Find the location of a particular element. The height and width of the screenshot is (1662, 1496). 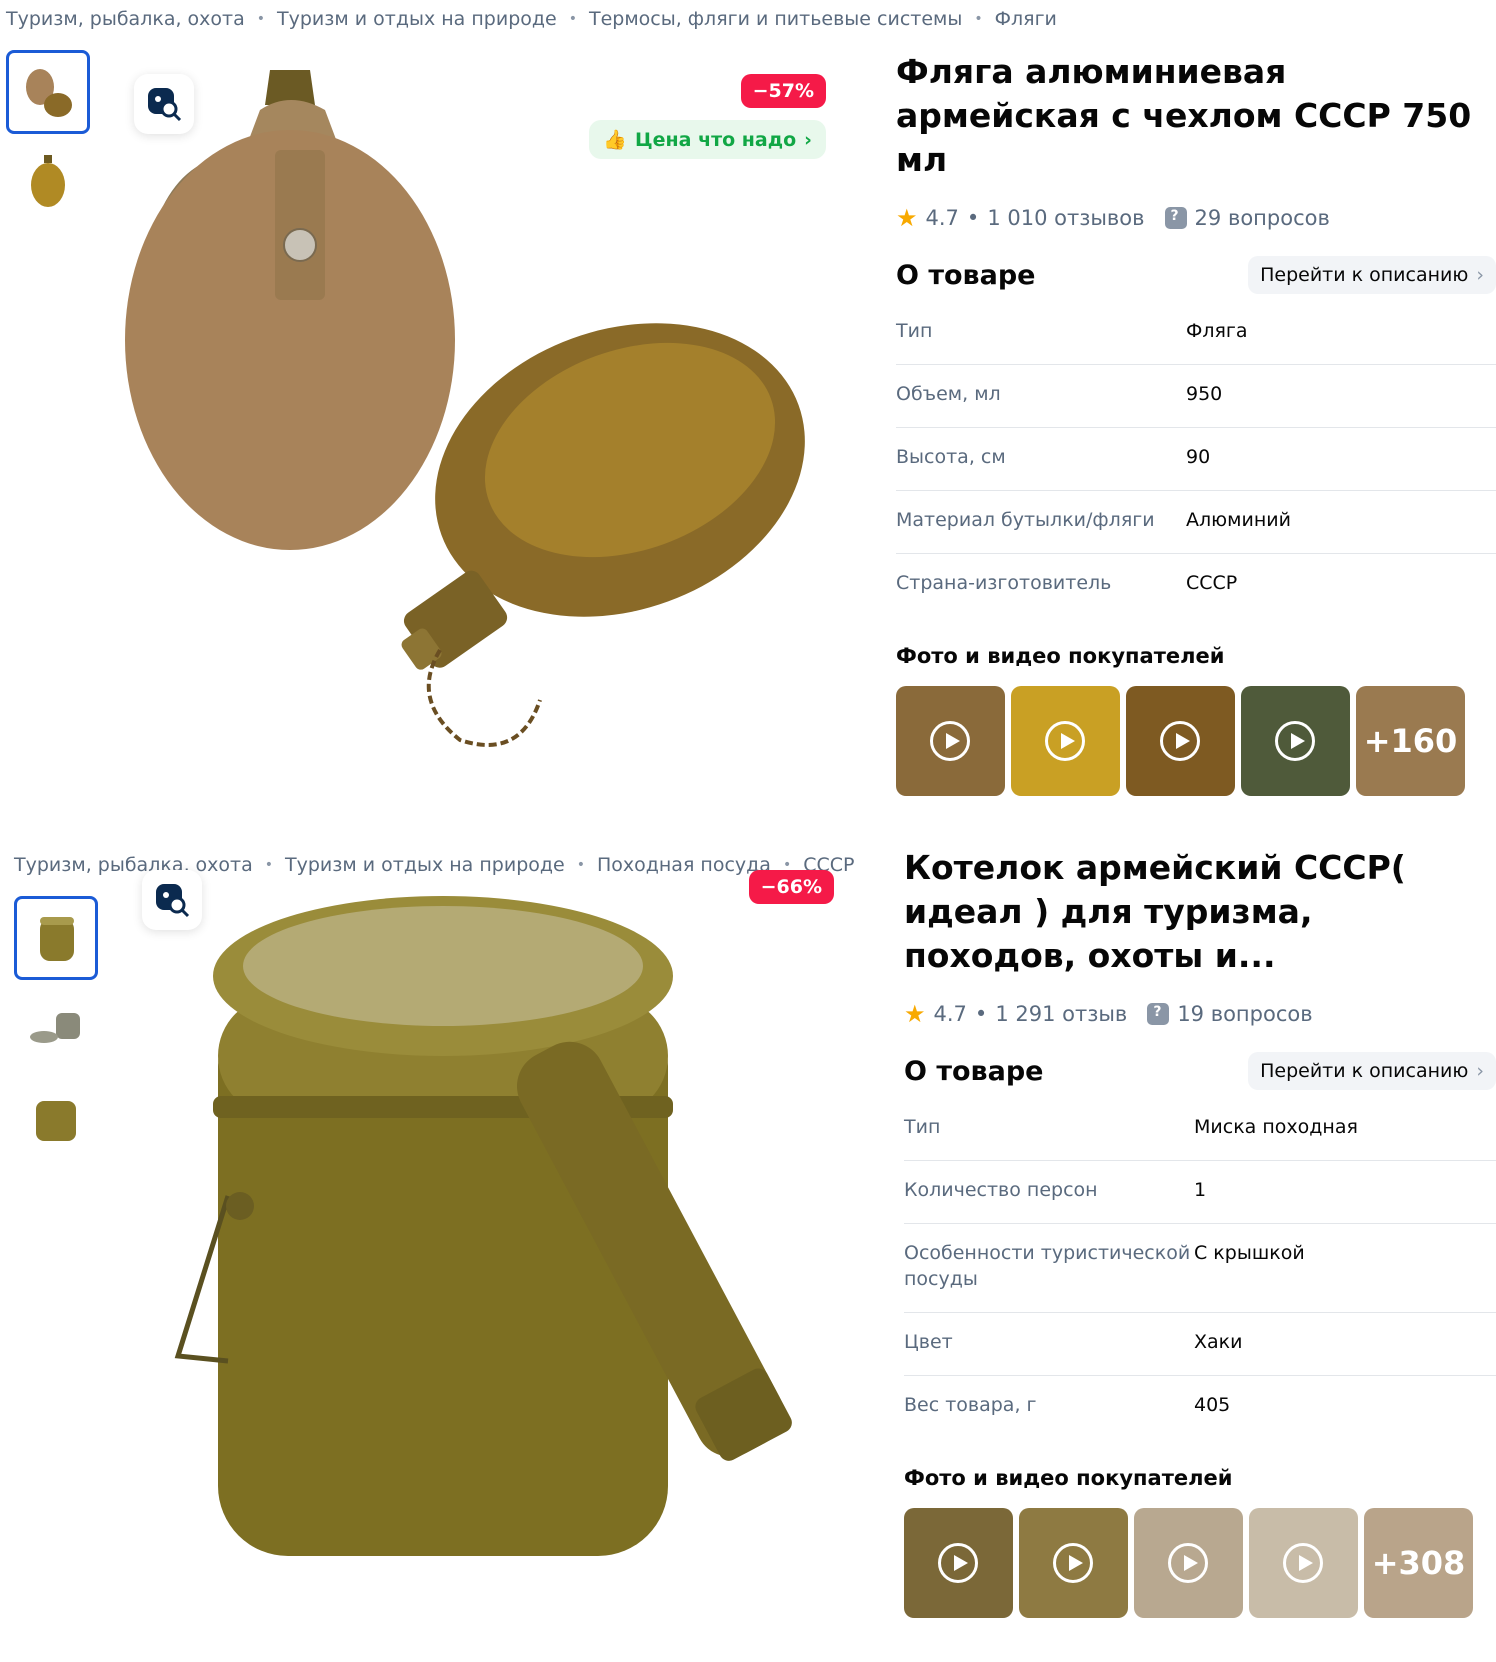

customer-media-more-tile: +308 is located at coordinates (1418, 1563).